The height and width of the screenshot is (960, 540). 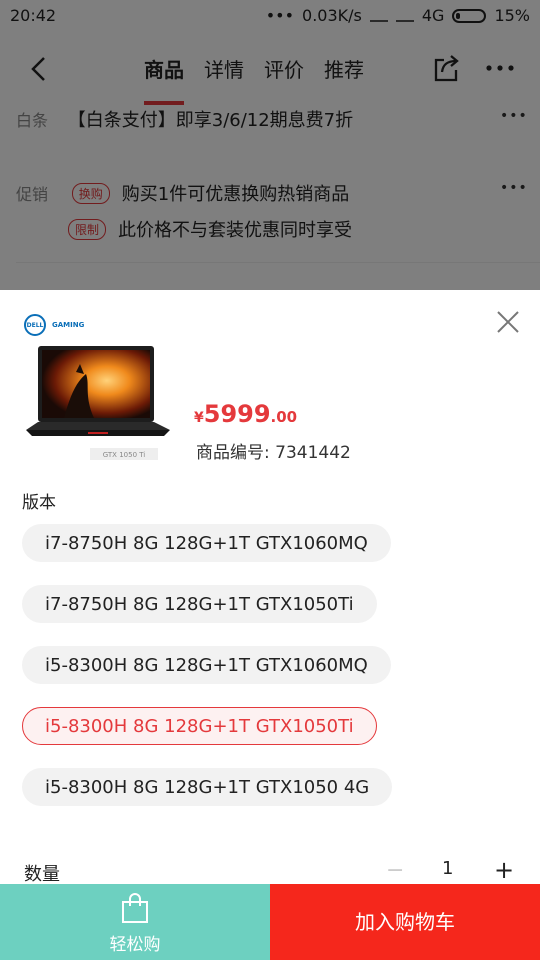 I want to click on brand-logo: DELL GAMING, so click(x=54, y=325).